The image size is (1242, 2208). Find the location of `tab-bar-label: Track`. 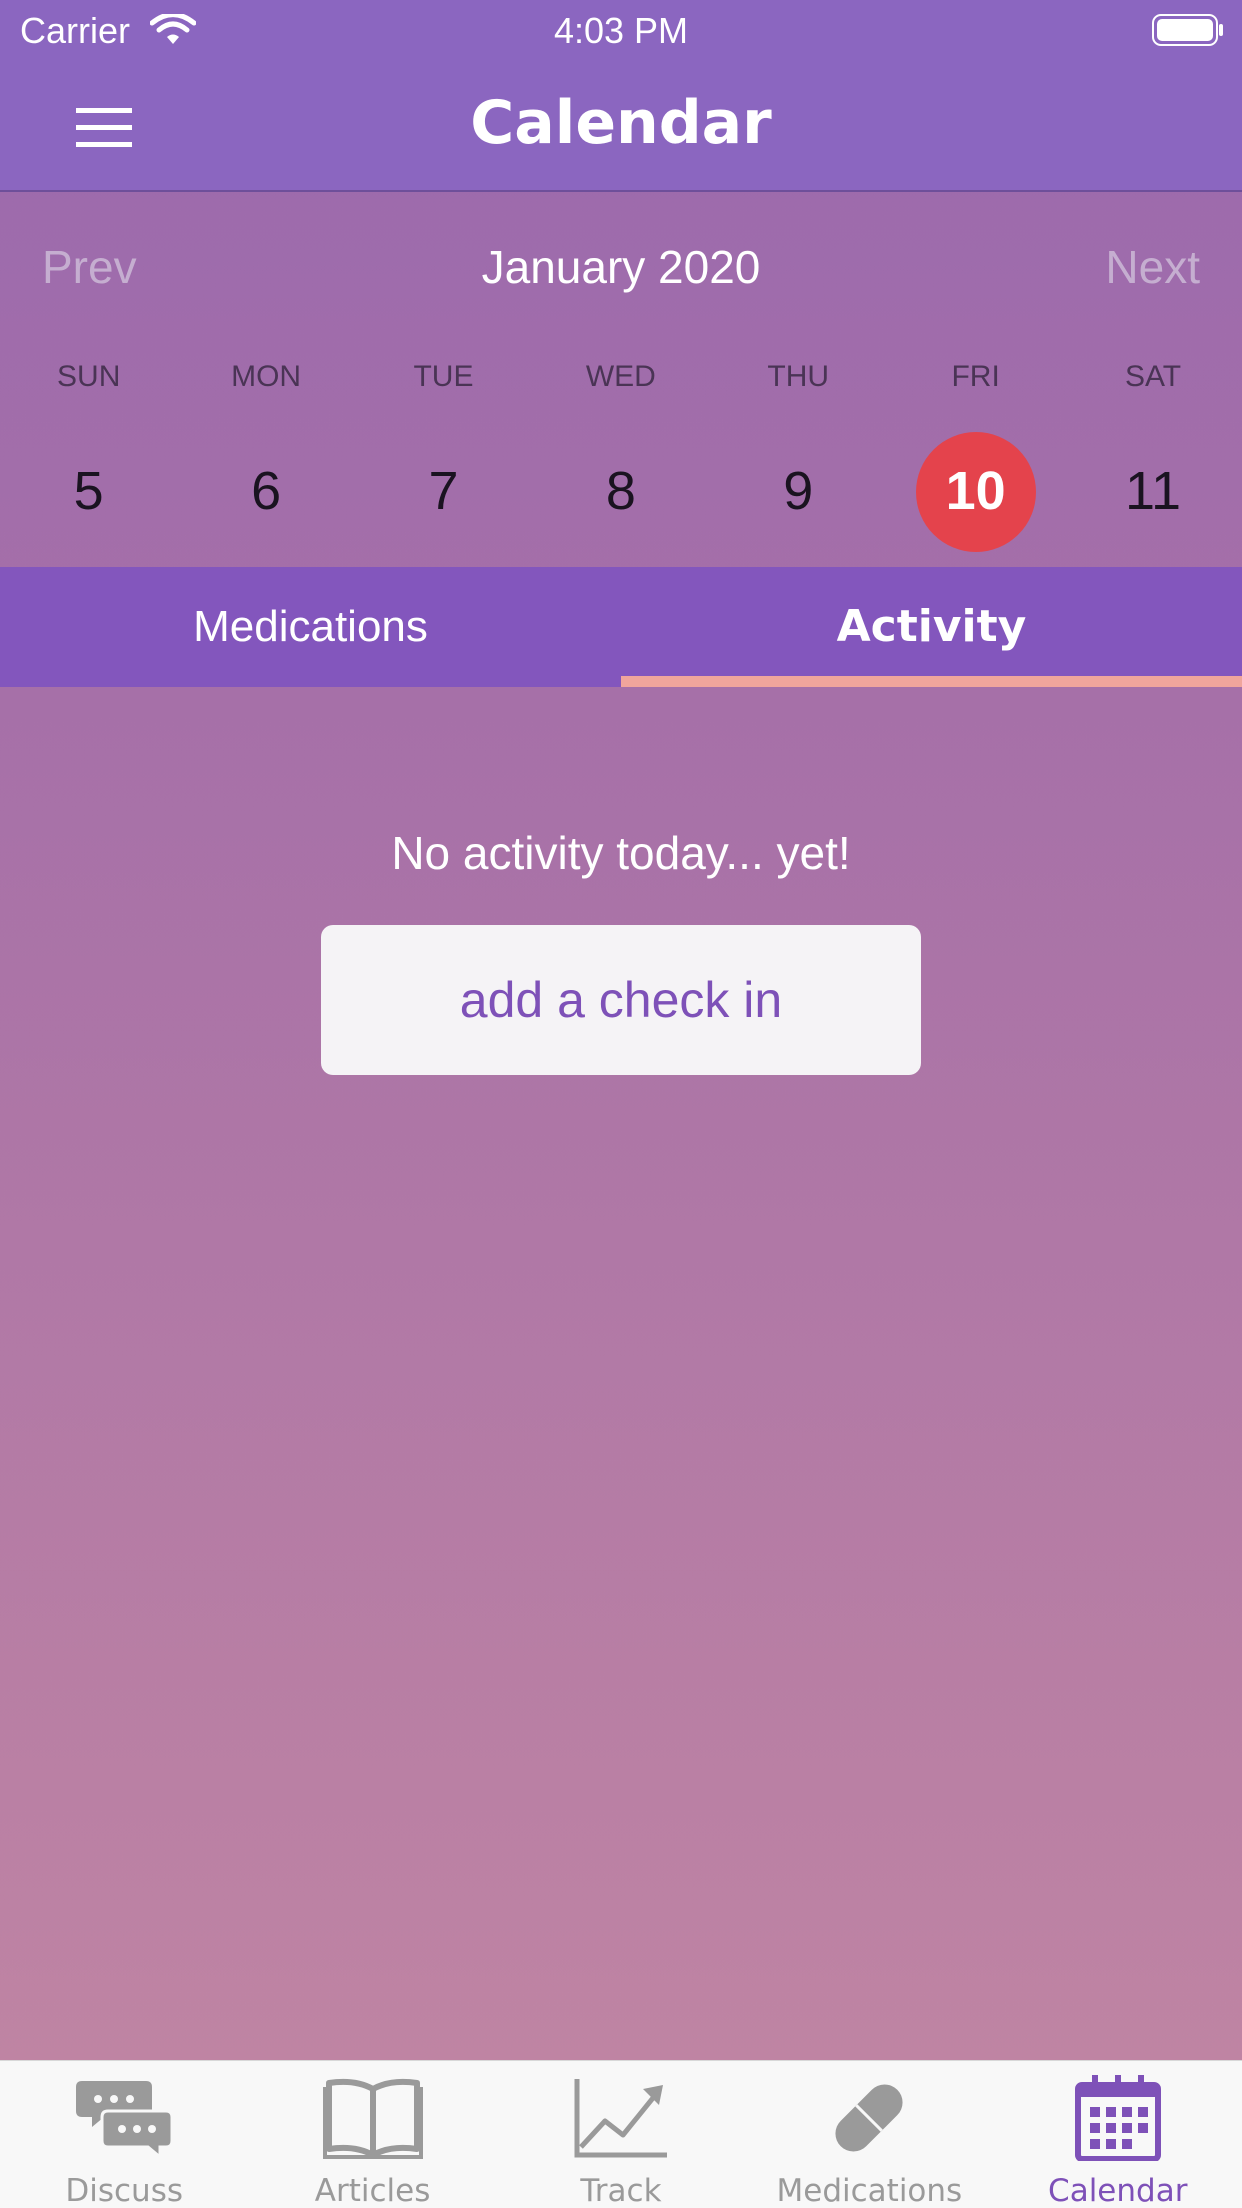

tab-bar-label: Track is located at coordinates (621, 2190).